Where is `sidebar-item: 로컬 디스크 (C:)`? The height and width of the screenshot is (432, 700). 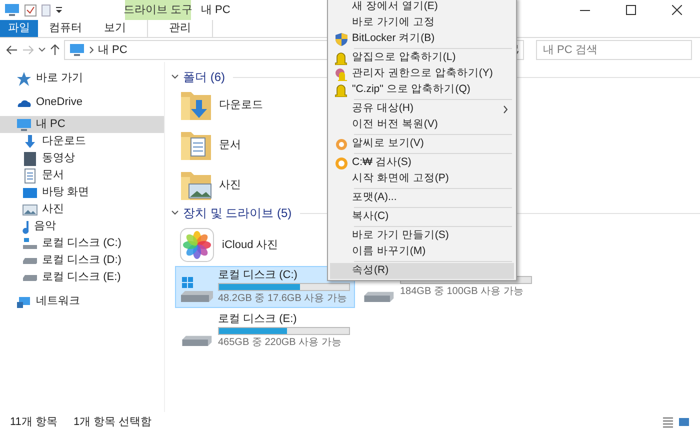
sidebar-item: 로컬 디스크 (C:) is located at coordinates (82, 243).